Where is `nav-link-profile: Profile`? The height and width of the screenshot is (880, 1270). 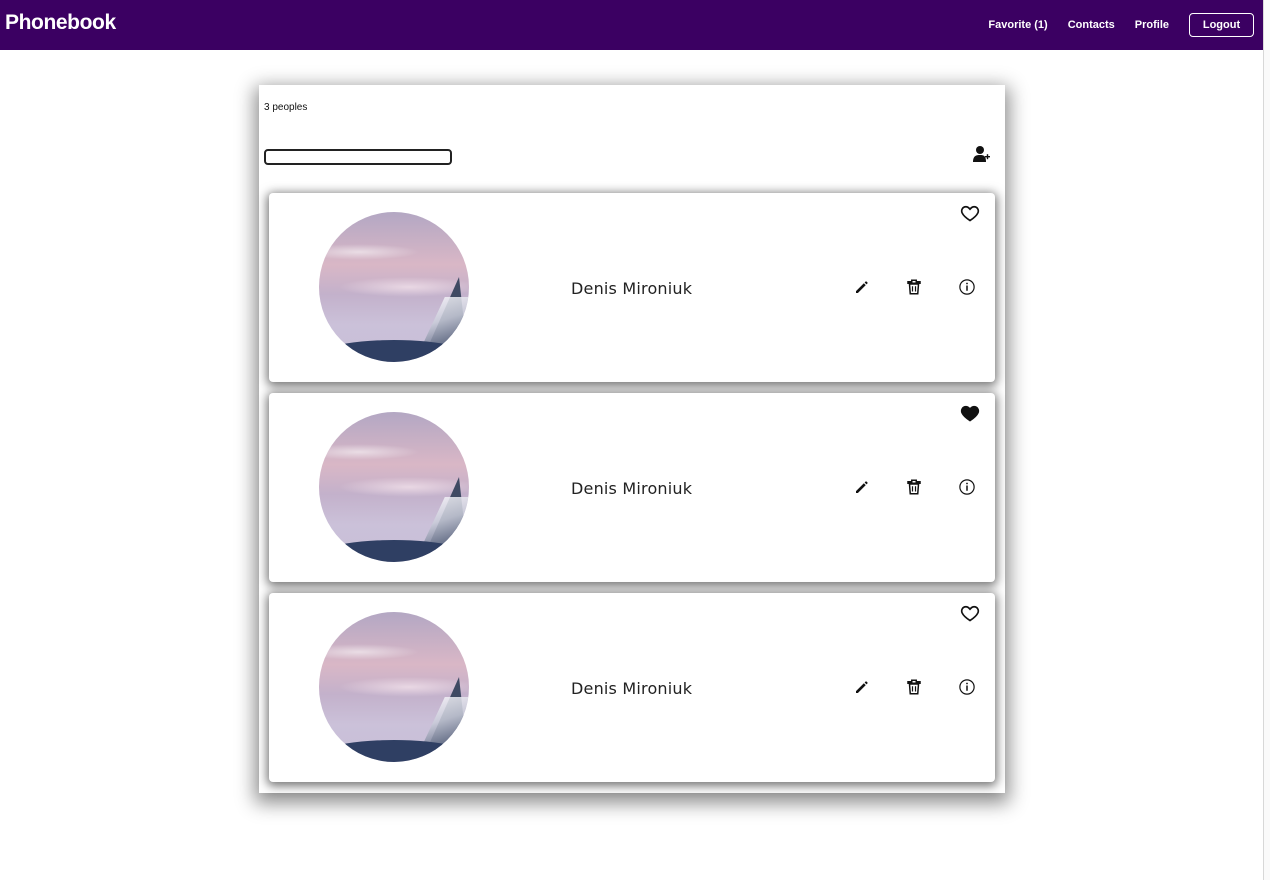 nav-link-profile: Profile is located at coordinates (1152, 25).